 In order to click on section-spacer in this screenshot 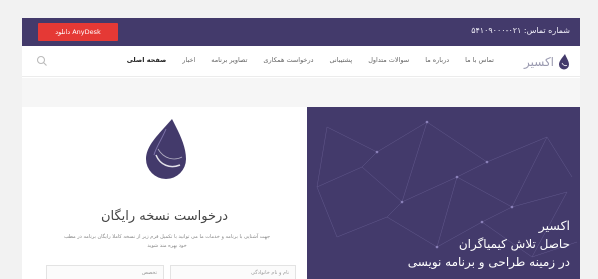, I will do `click(301, 92)`.